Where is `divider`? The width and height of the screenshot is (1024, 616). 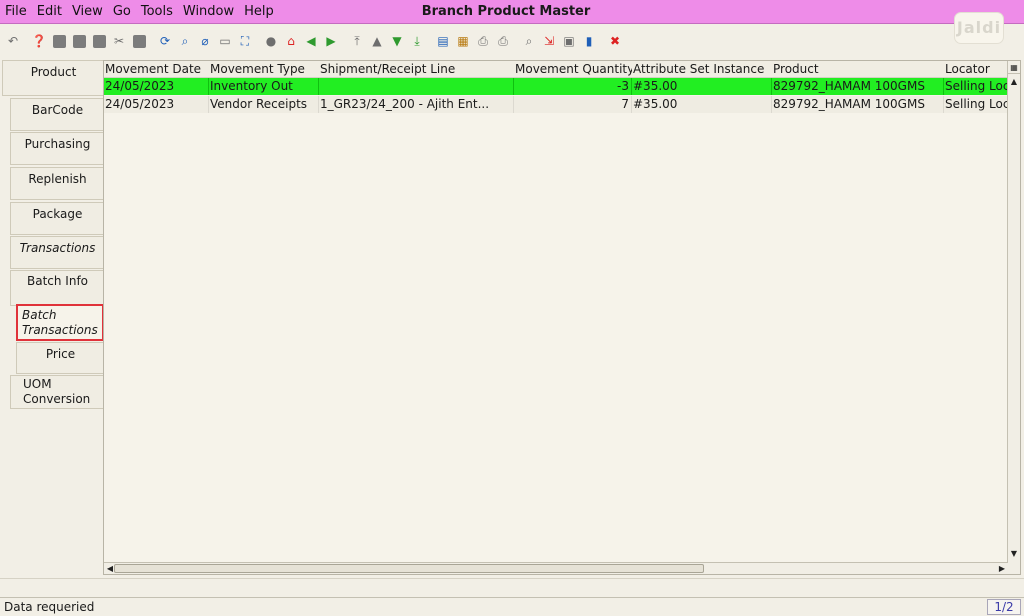 divider is located at coordinates (512, 578).